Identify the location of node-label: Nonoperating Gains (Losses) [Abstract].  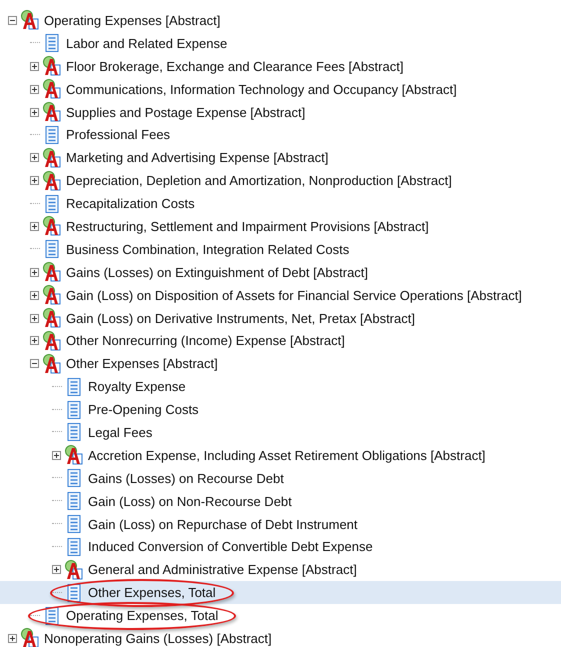
(157, 638).